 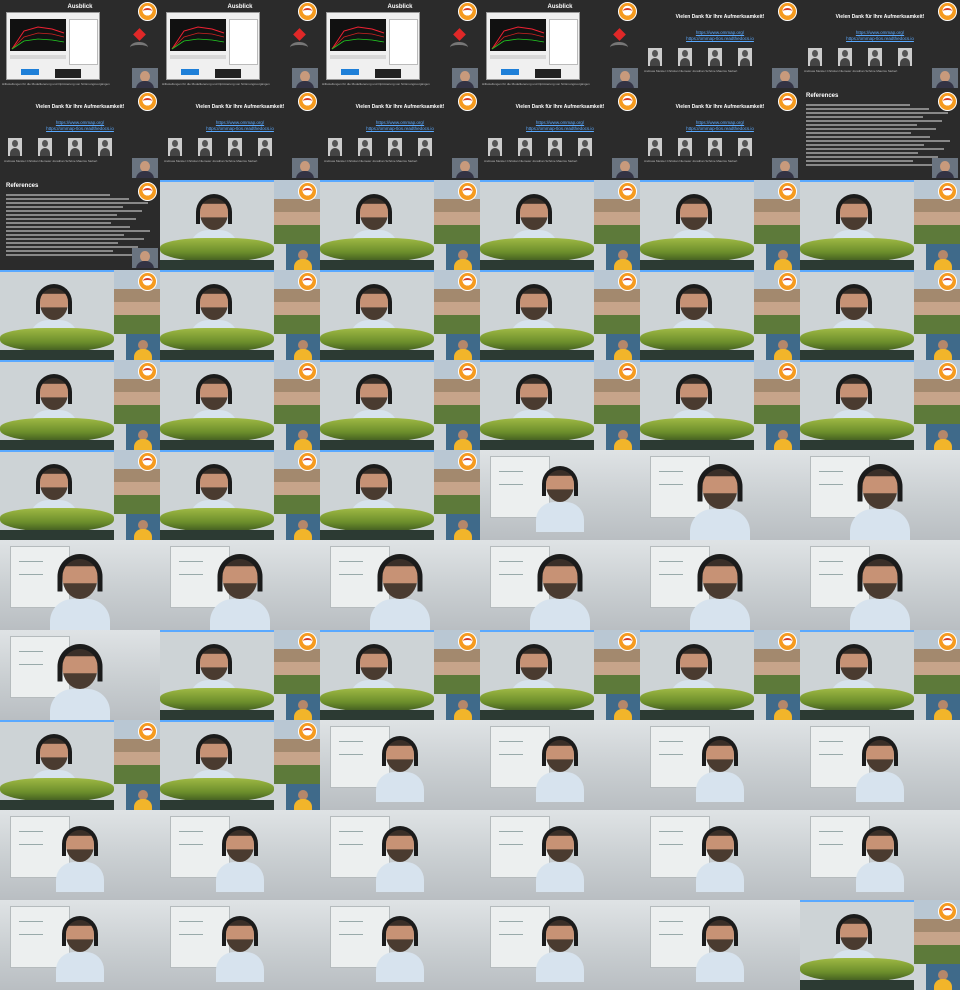 I want to click on performance-plot, so click(x=358, y=35).